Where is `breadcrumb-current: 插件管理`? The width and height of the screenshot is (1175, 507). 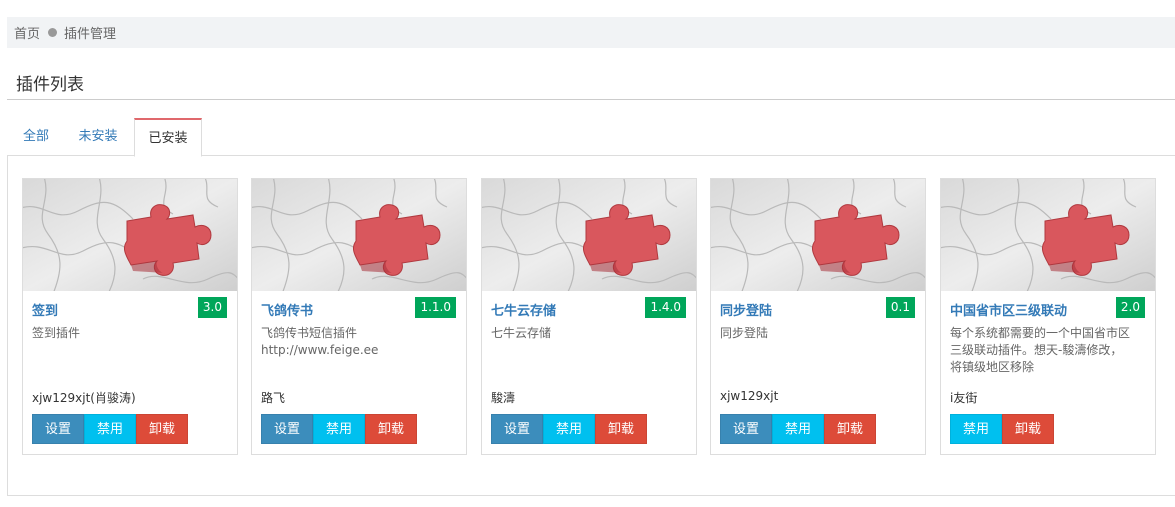 breadcrumb-current: 插件管理 is located at coordinates (90, 34).